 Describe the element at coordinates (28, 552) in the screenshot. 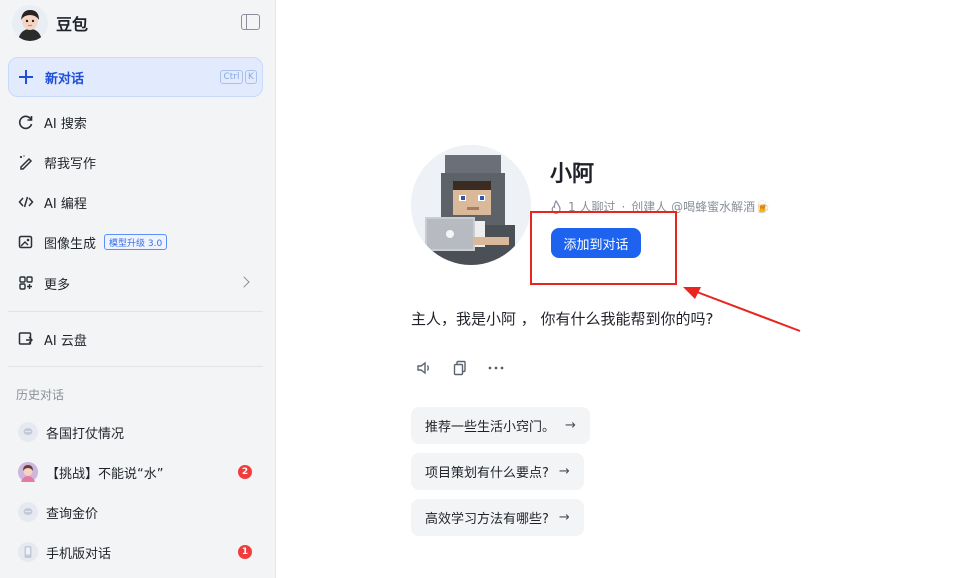

I see `phone-icon` at that location.